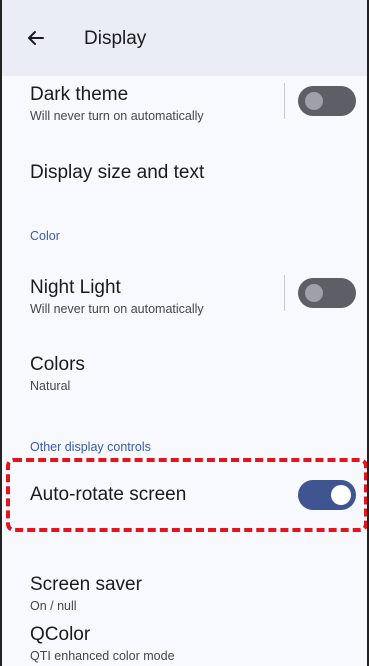  I want to click on display-size-title: Display size and text, so click(117, 172).